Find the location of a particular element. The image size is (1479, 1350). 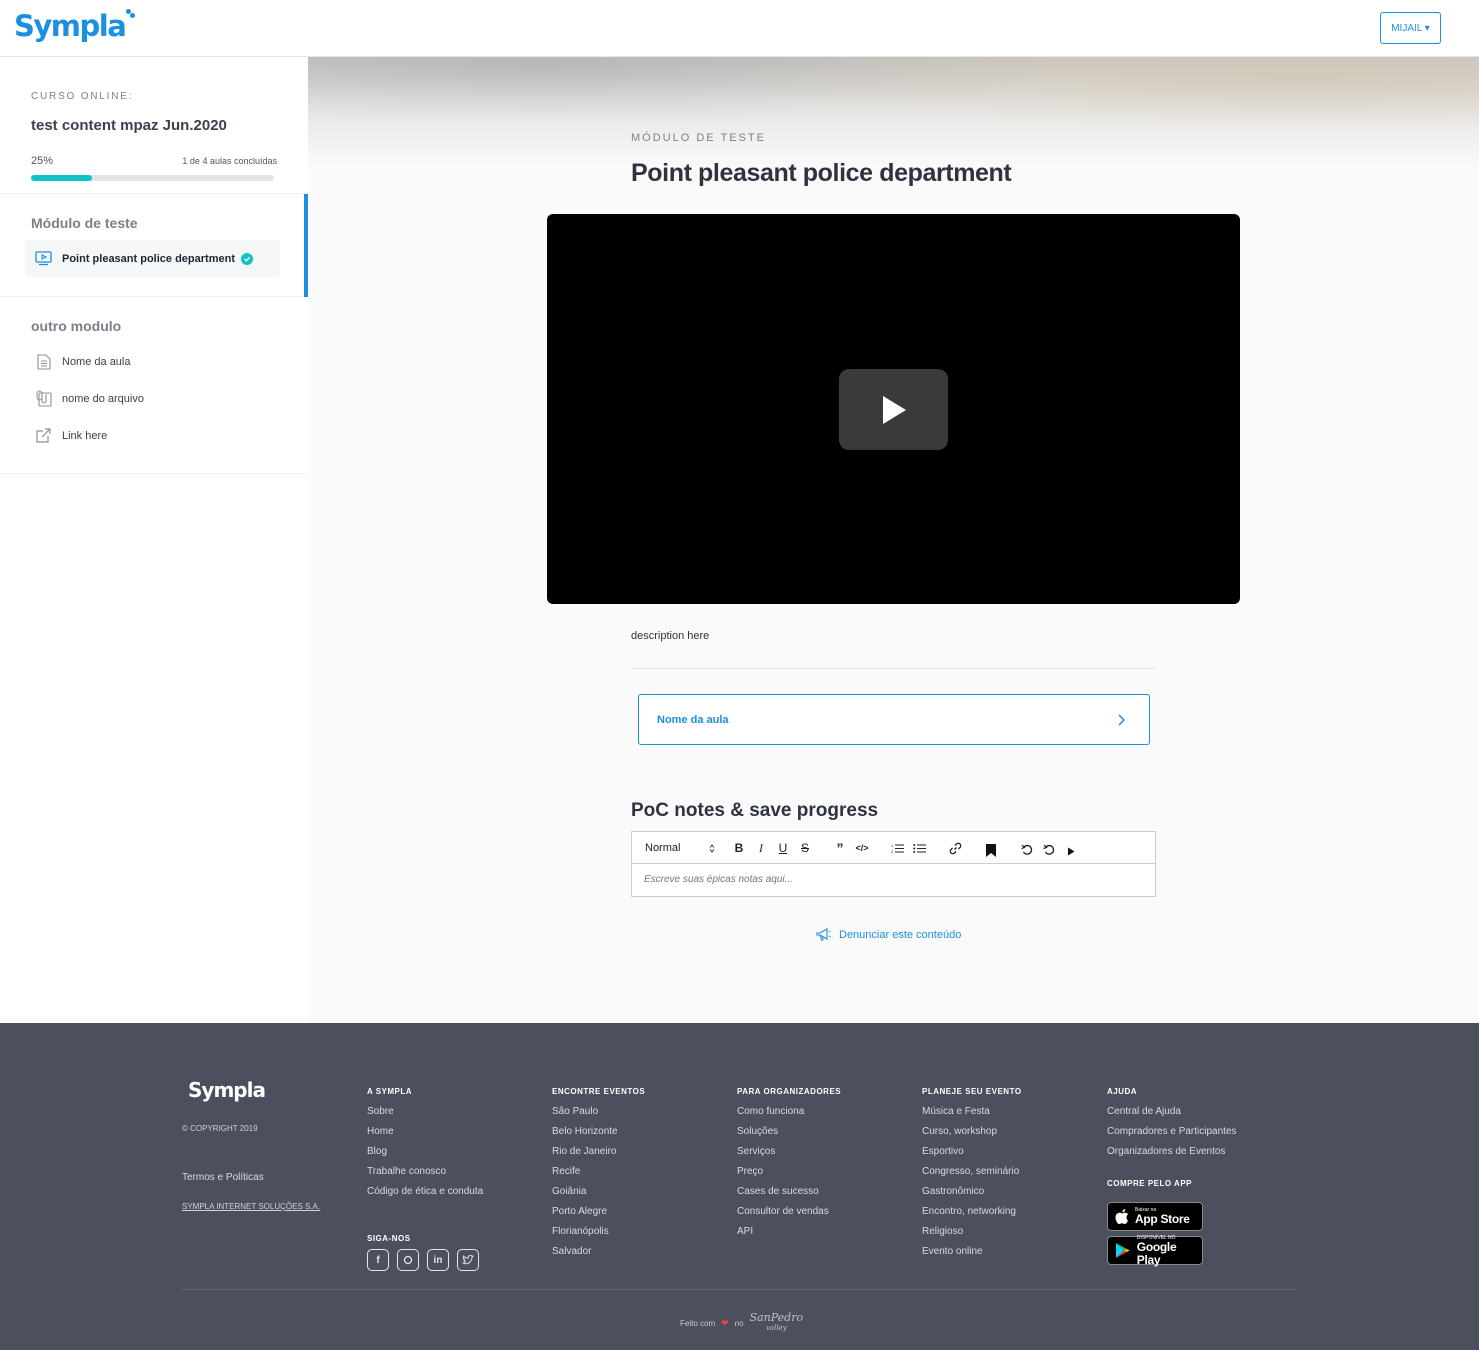

social-links: f in is located at coordinates (423, 1260).